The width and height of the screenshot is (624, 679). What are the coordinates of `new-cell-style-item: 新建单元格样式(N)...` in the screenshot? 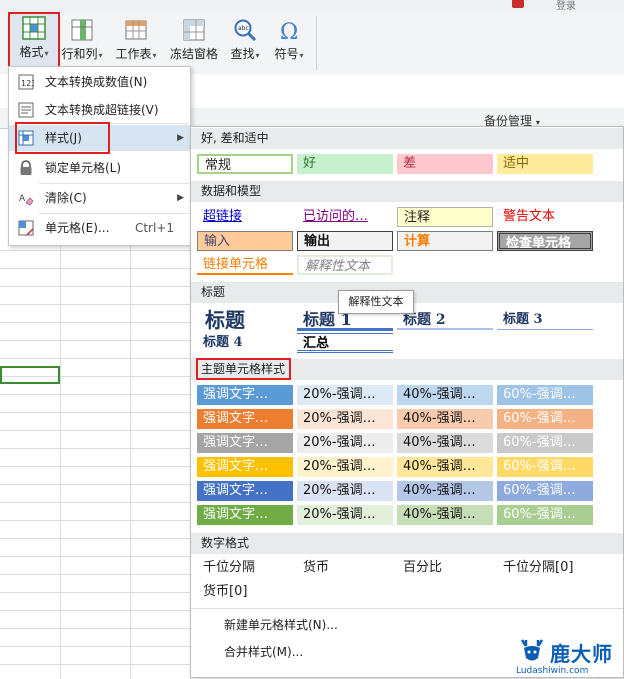 It's located at (281, 624).